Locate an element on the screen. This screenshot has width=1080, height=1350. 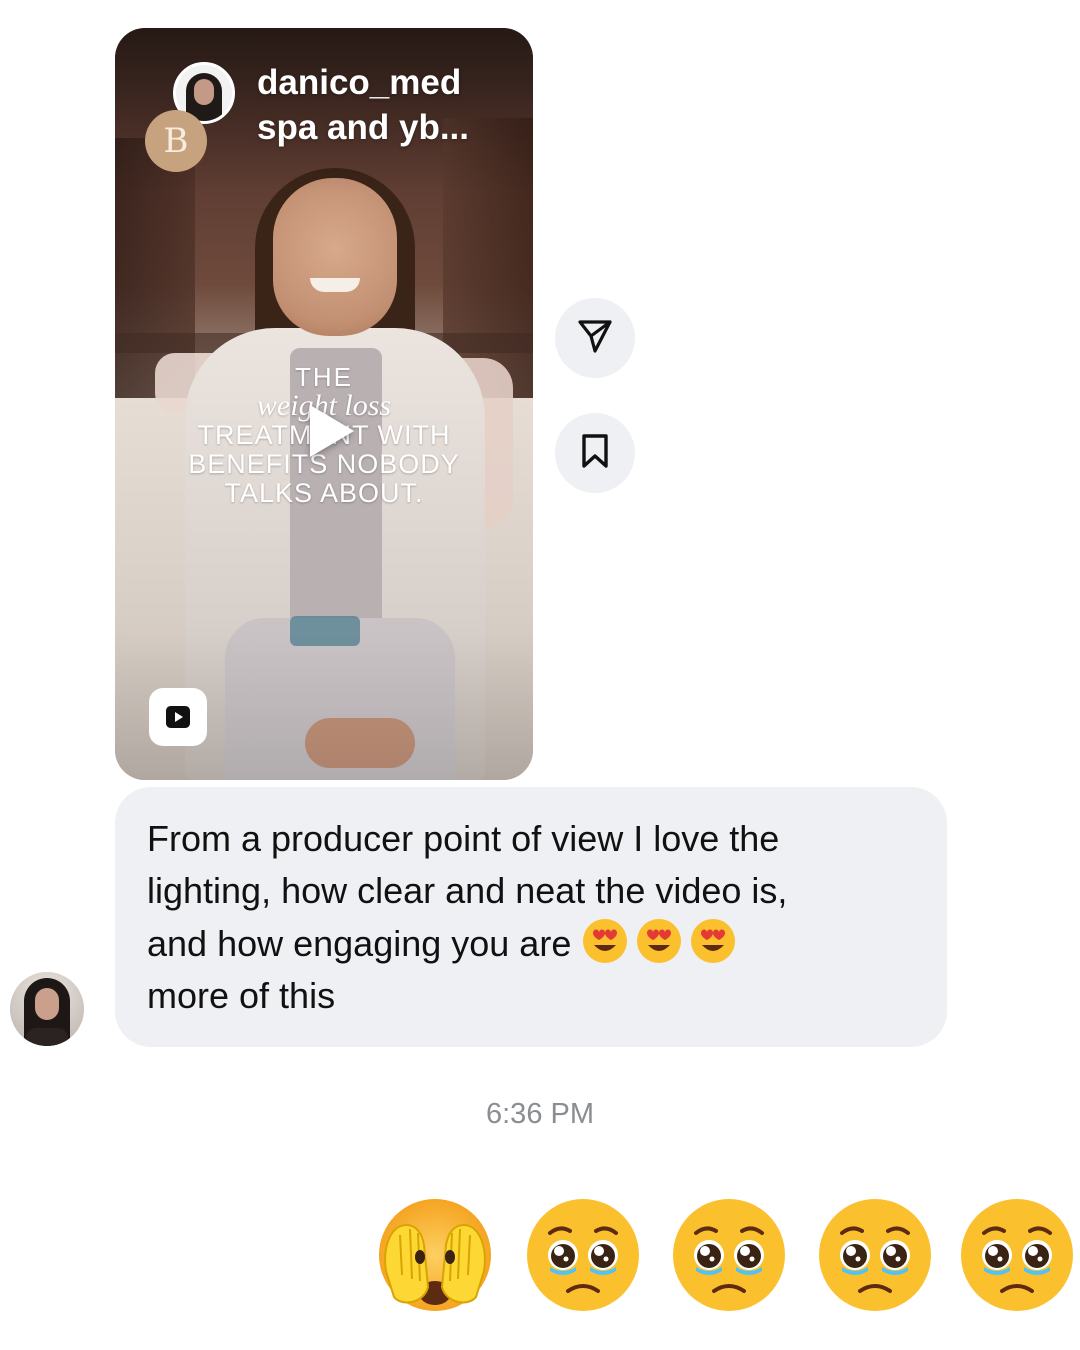
overlay-line: THE is located at coordinates (324, 377).